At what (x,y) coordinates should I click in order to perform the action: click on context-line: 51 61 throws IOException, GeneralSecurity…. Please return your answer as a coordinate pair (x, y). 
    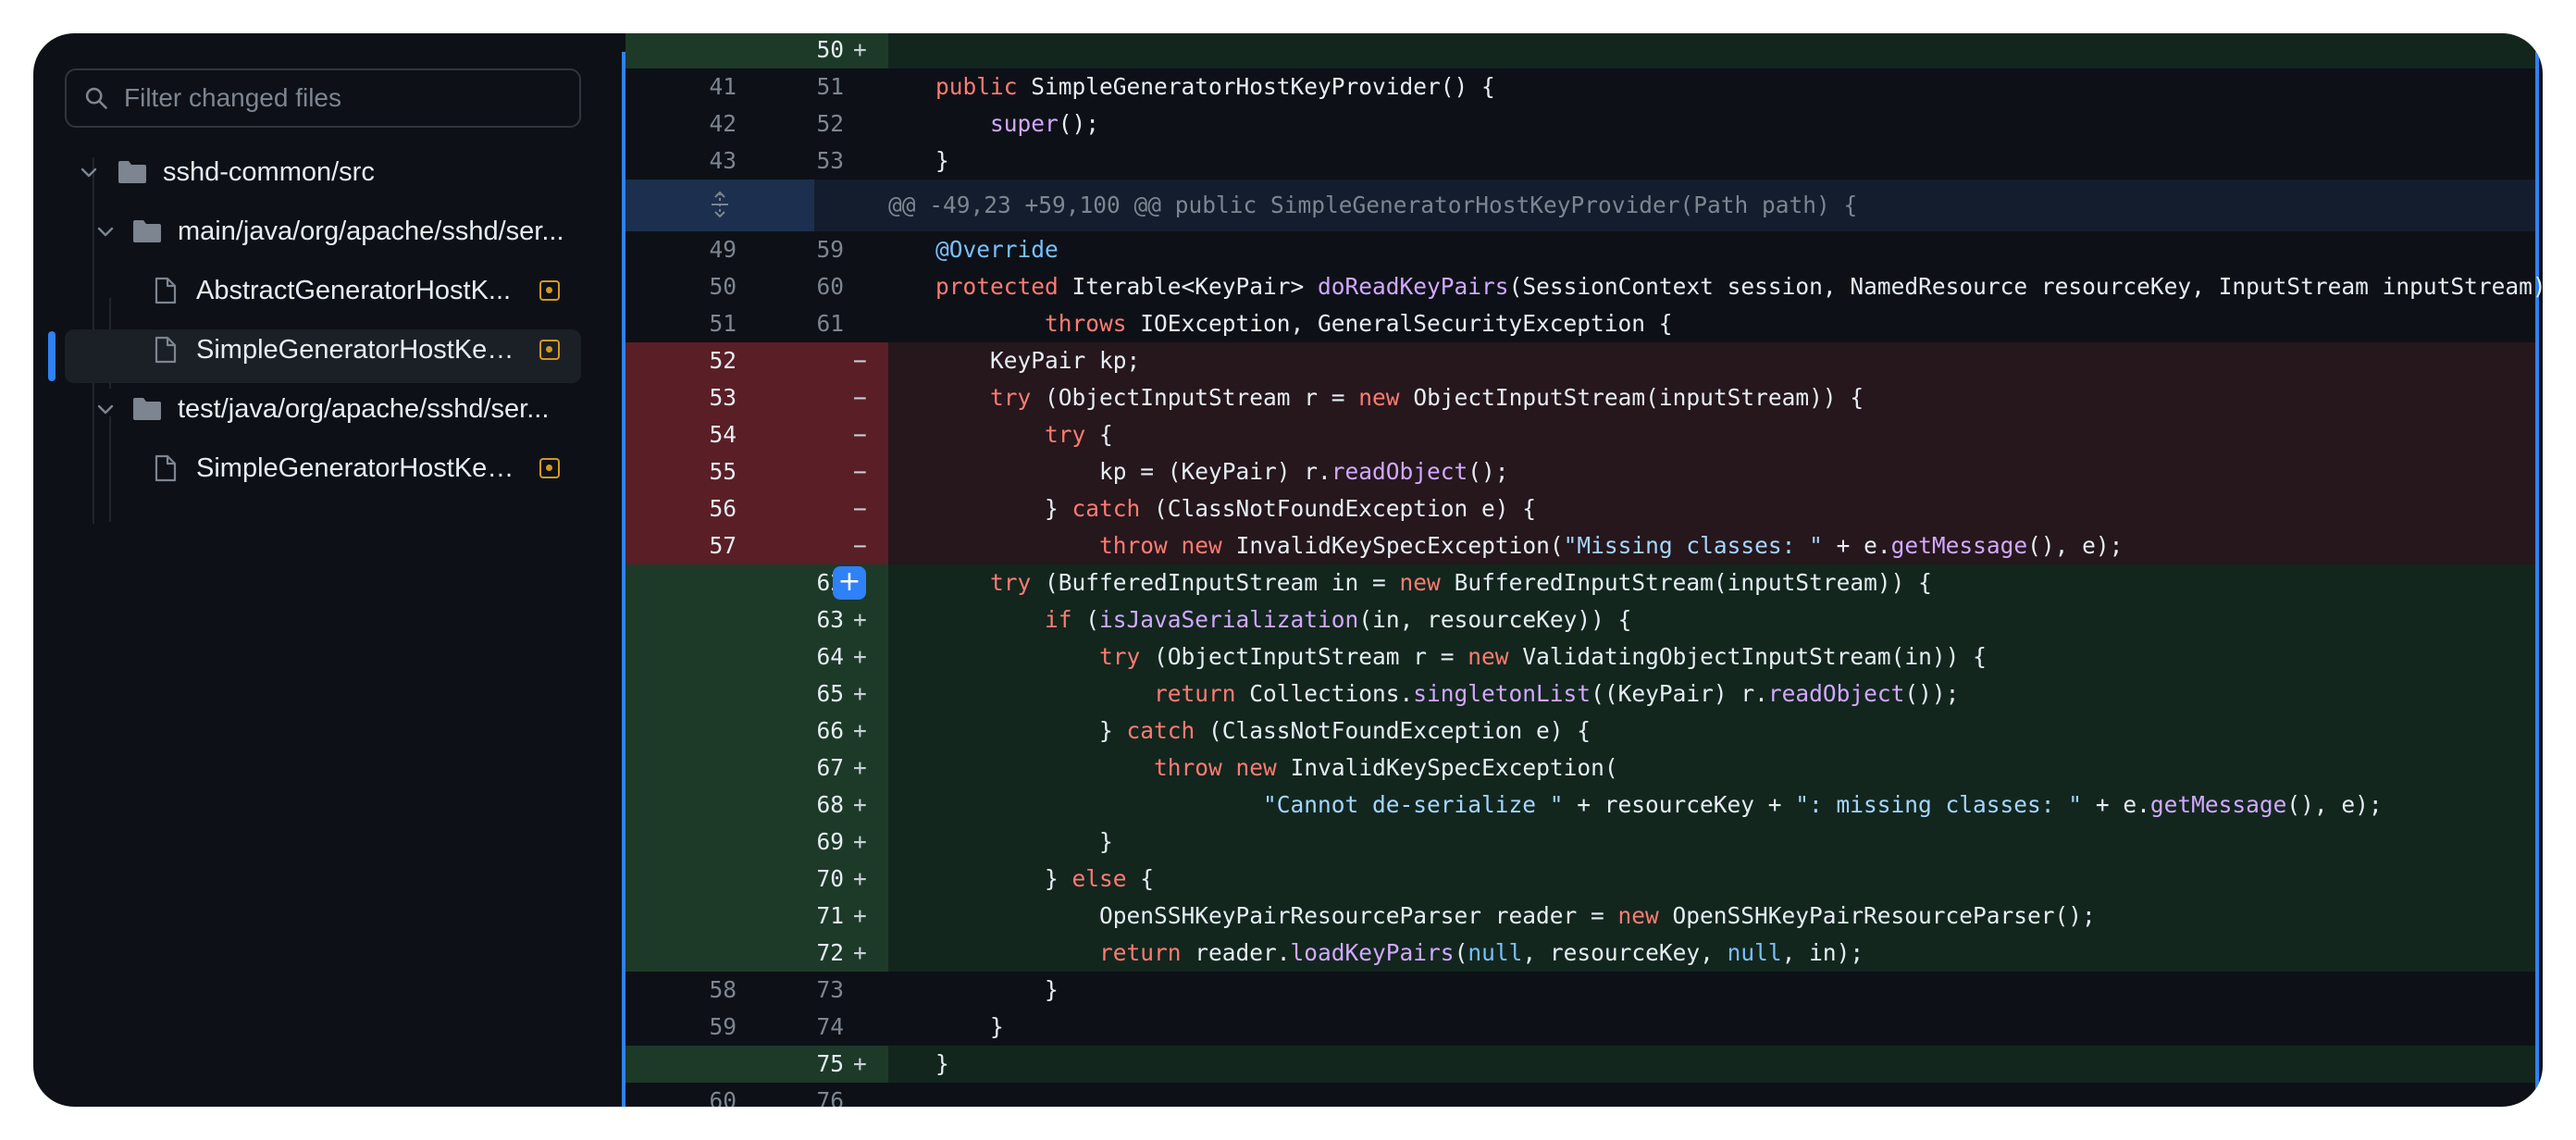
    Looking at the image, I should click on (1580, 324).